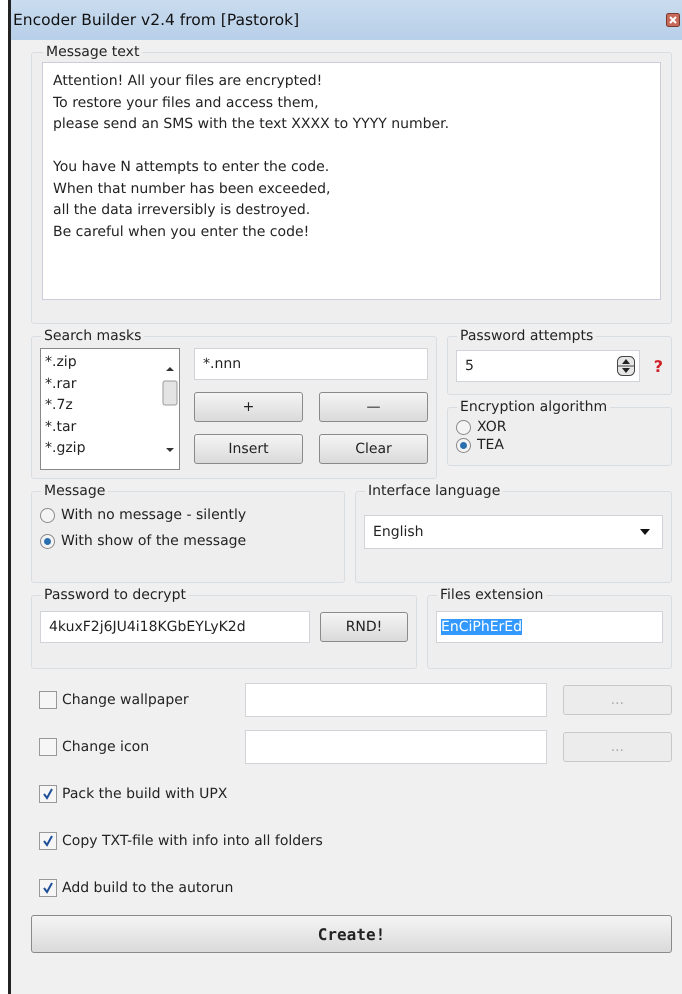  I want to click on mask-button: +, so click(248, 407).